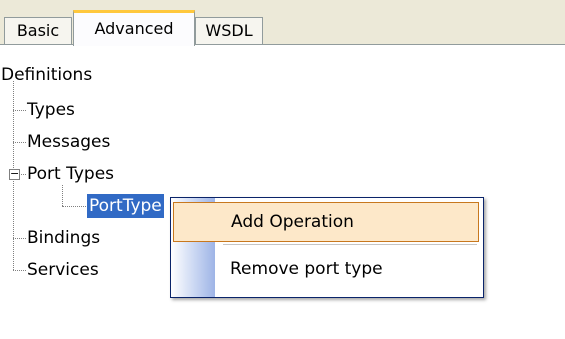 The image size is (565, 339). What do you see at coordinates (63, 238) in the screenshot?
I see `tree-node-bindings: Bindings` at bounding box center [63, 238].